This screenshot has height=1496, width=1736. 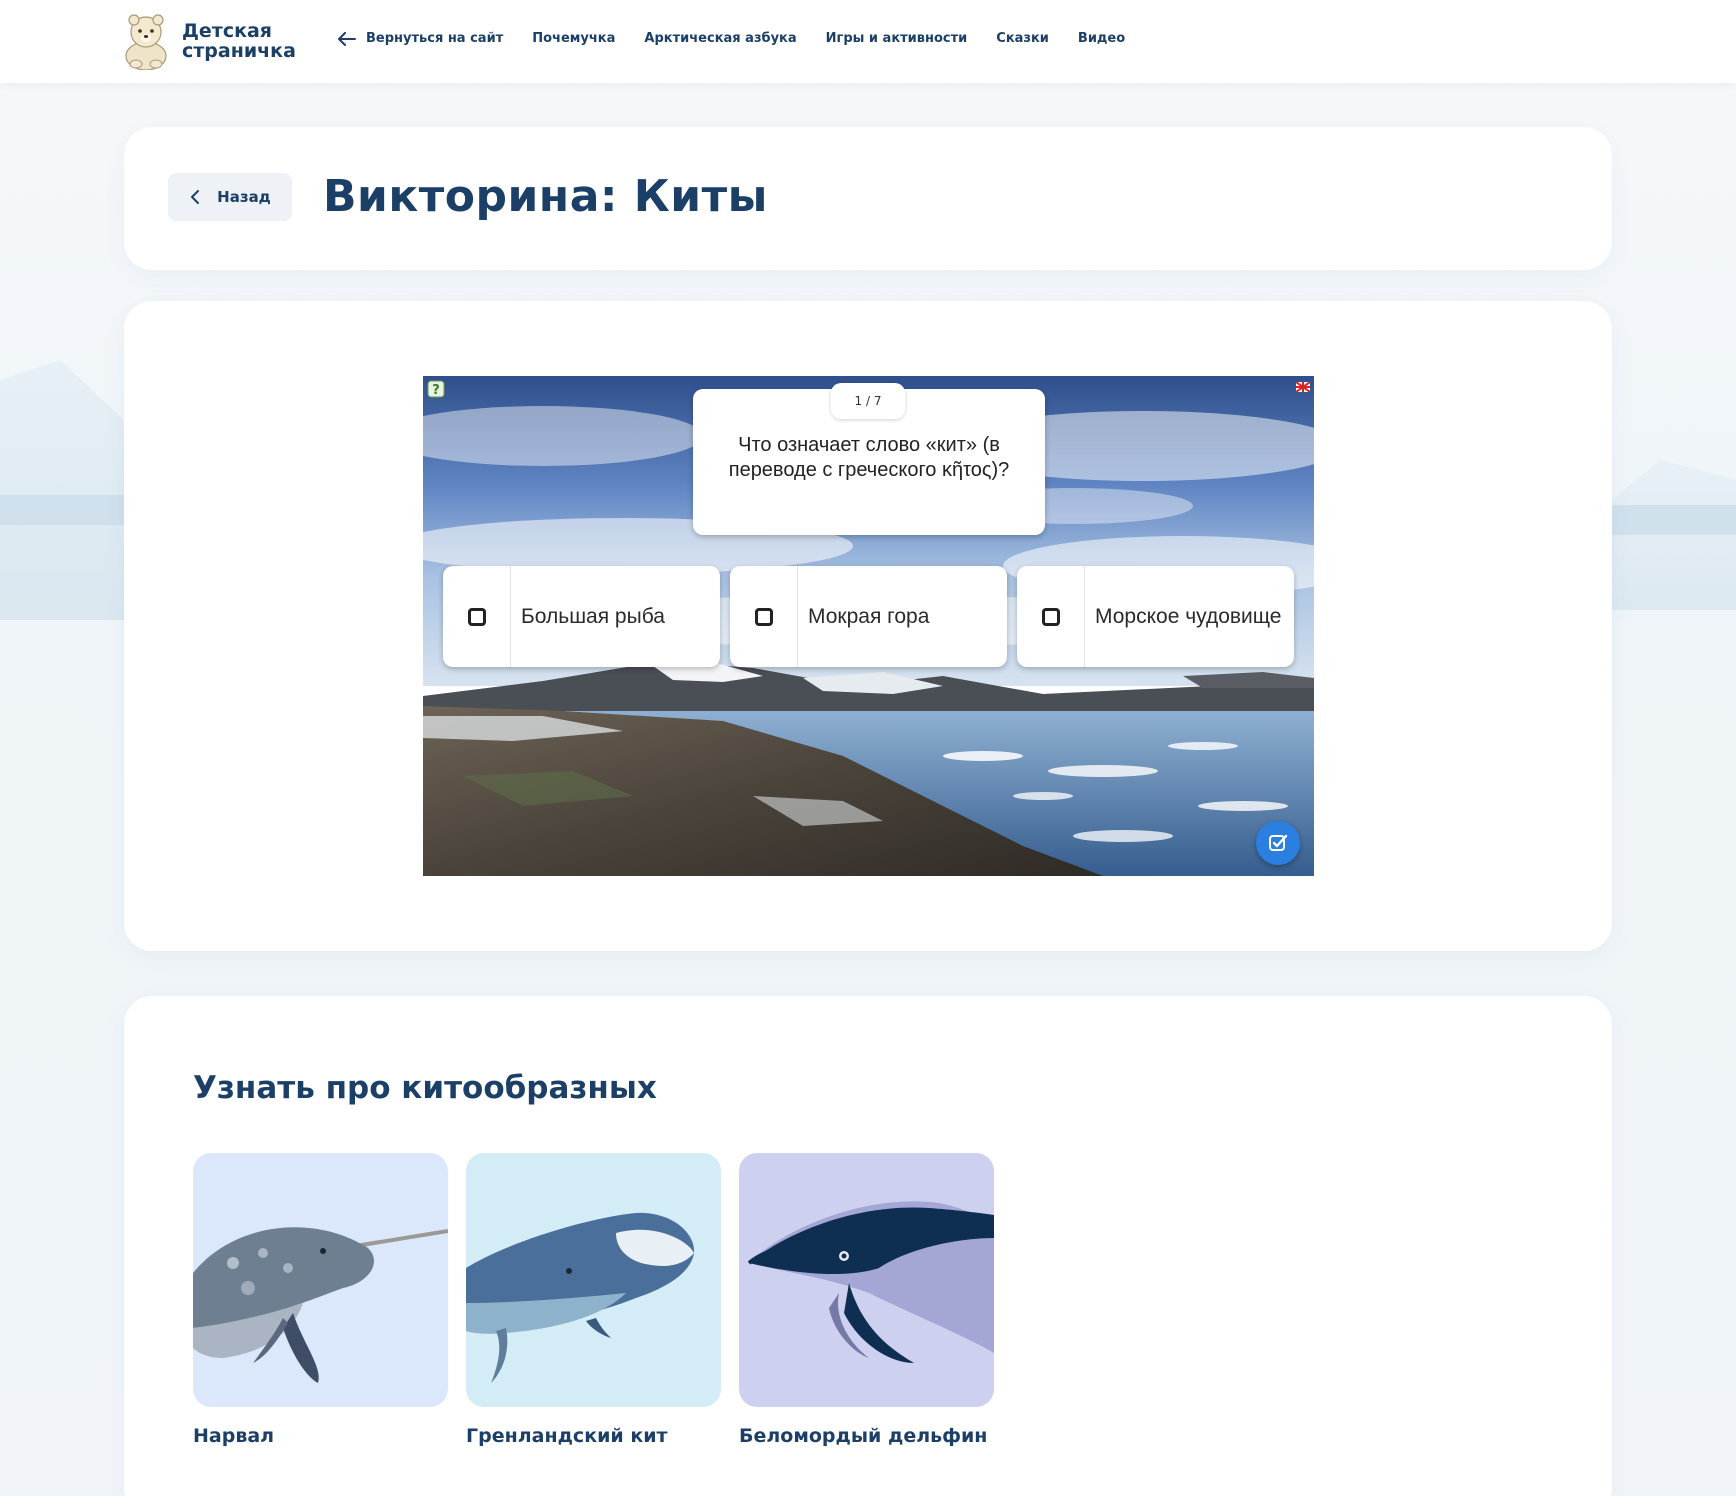 I want to click on answer-option-1: Большая рыба, so click(x=581, y=616).